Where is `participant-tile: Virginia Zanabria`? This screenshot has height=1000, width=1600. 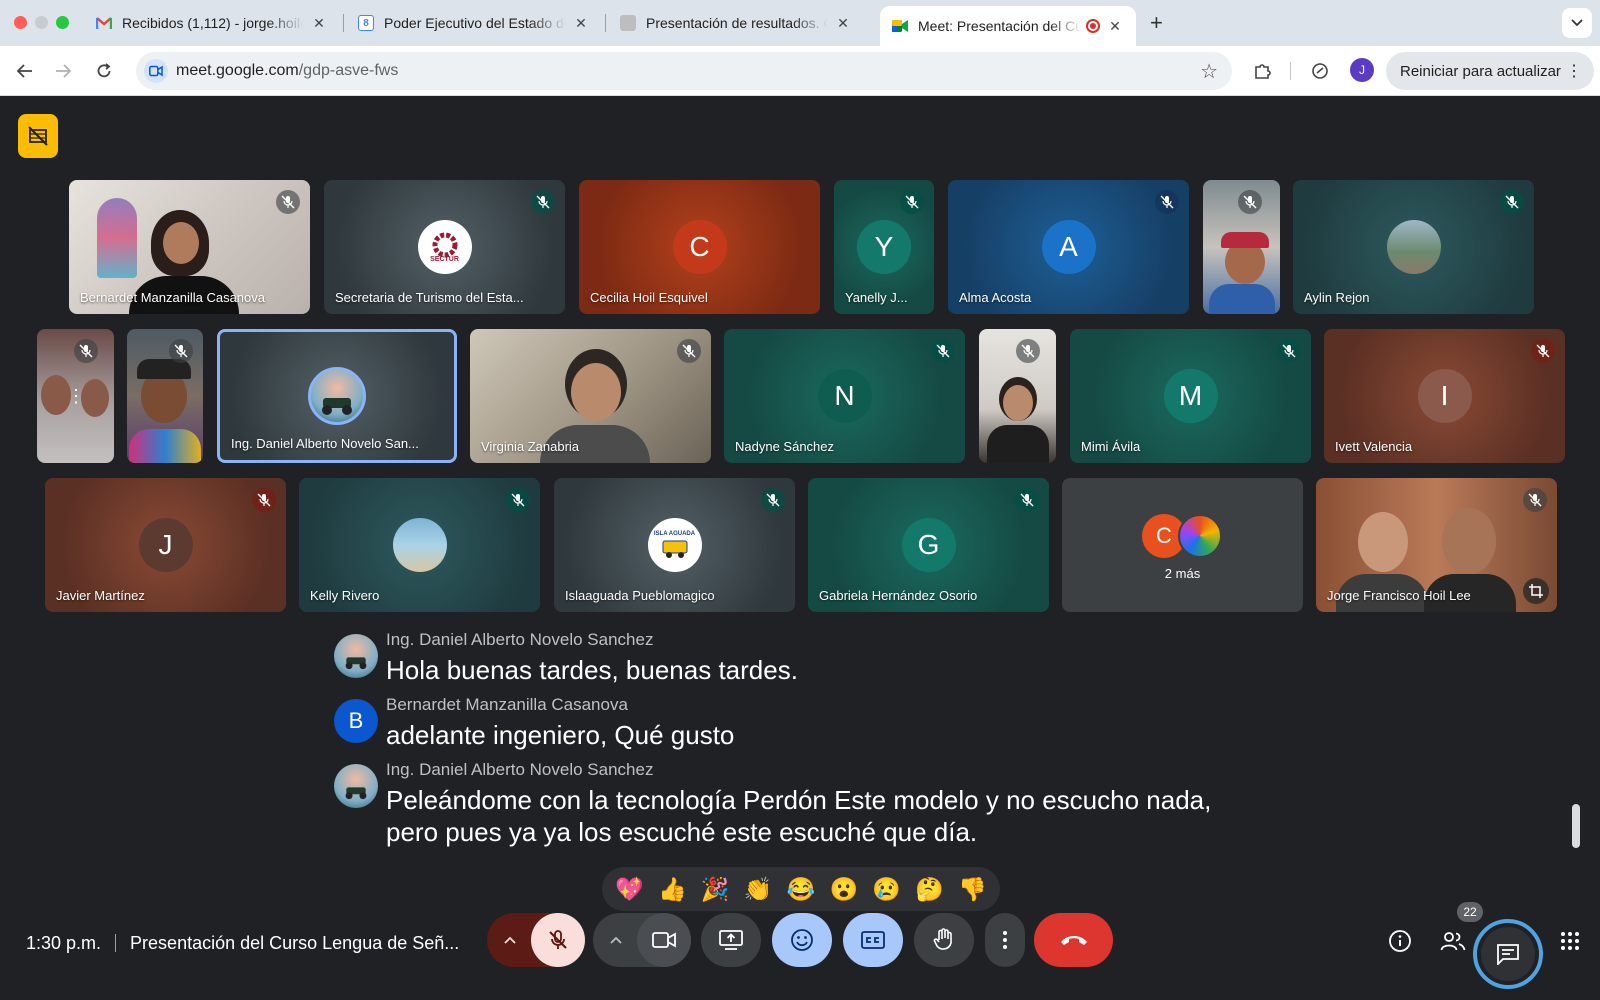
participant-tile: Virginia Zanabria is located at coordinates (590, 396).